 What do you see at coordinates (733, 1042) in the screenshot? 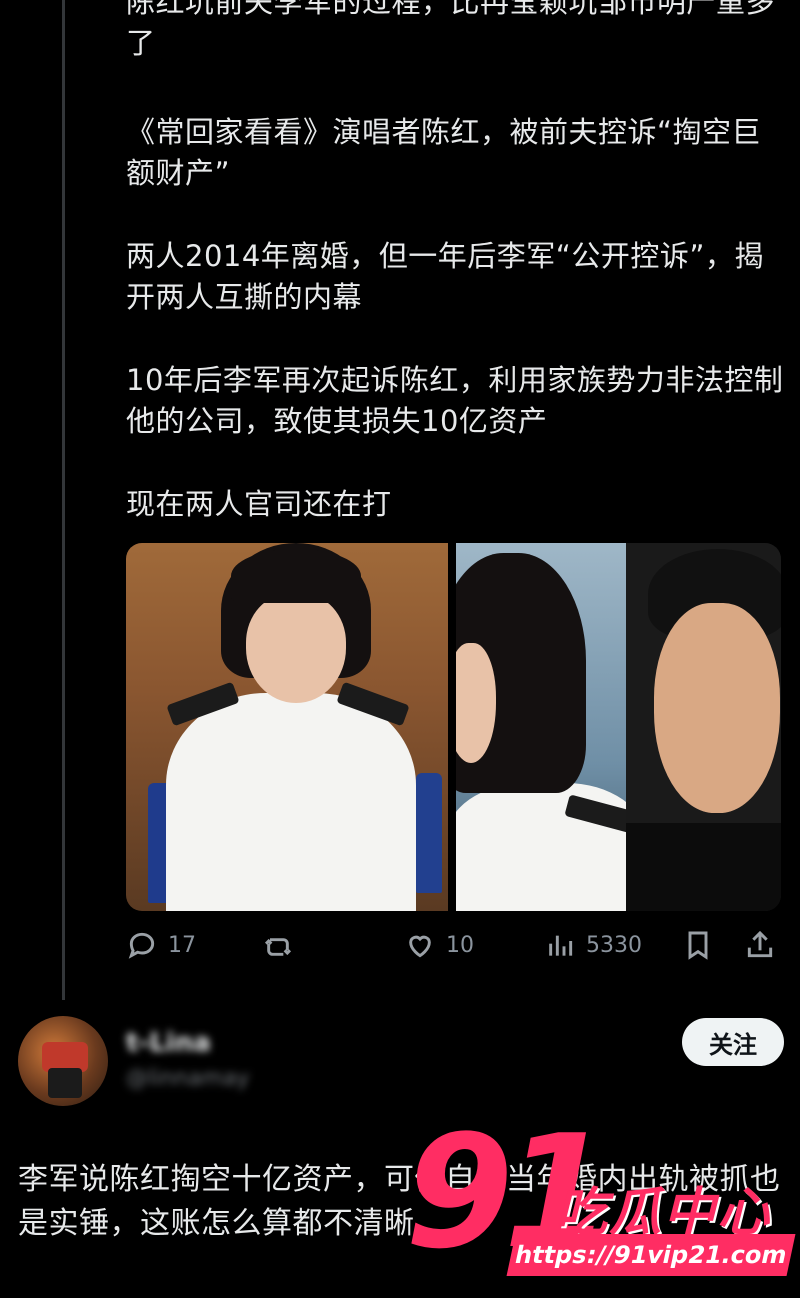
I see `follow-button: 关注` at bounding box center [733, 1042].